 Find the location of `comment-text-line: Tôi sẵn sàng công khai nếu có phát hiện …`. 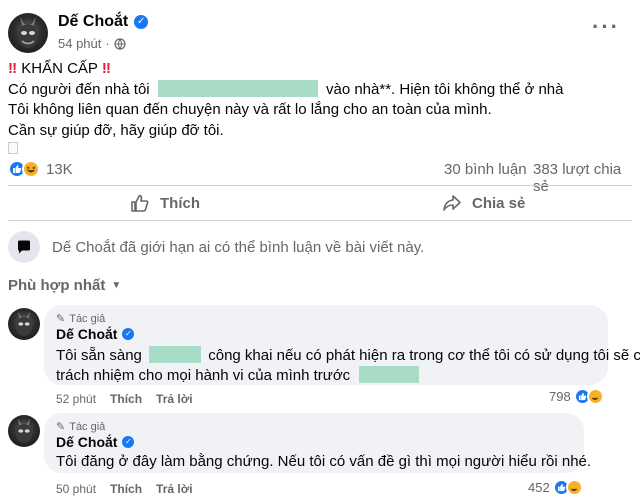

comment-text-line: Tôi sẵn sàng công khai nếu có phát hiện … is located at coordinates (348, 355).